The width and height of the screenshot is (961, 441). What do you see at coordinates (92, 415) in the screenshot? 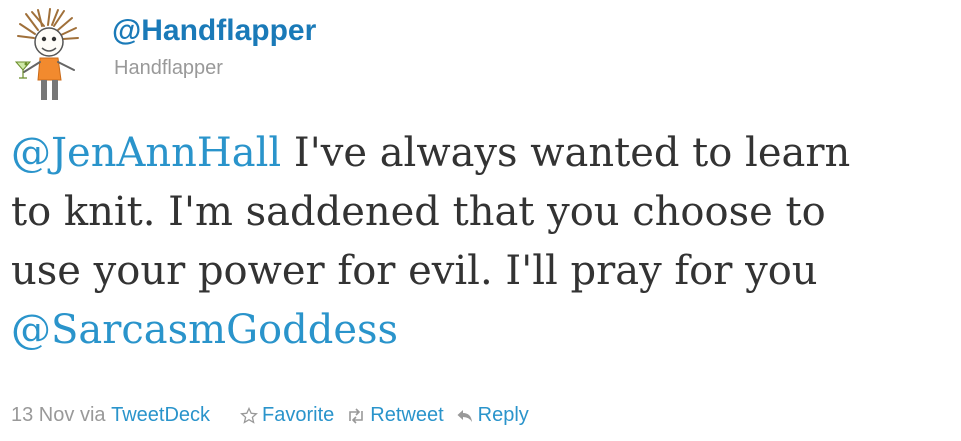
I see `via-label: via` at bounding box center [92, 415].